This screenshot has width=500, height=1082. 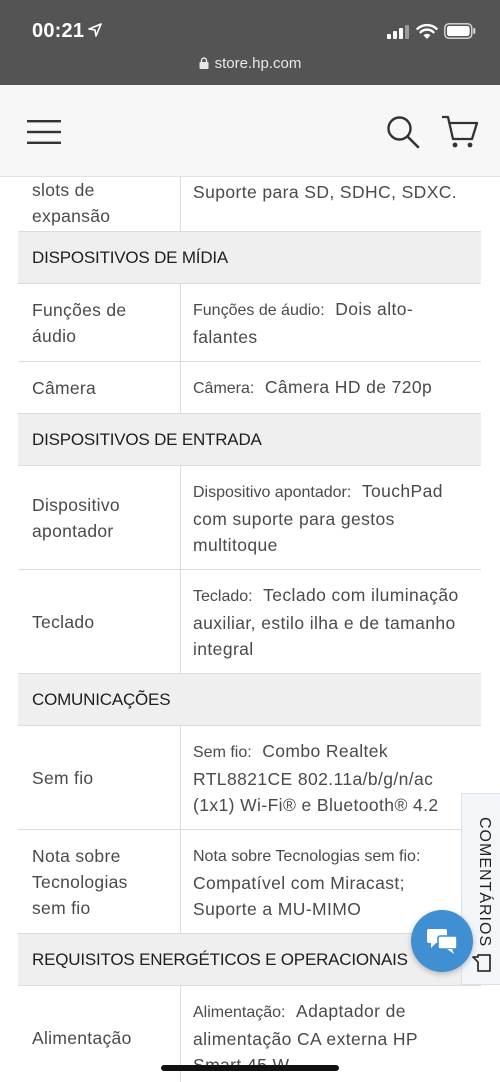 What do you see at coordinates (99, 204) in the screenshot?
I see `spec-key: slots de expansão` at bounding box center [99, 204].